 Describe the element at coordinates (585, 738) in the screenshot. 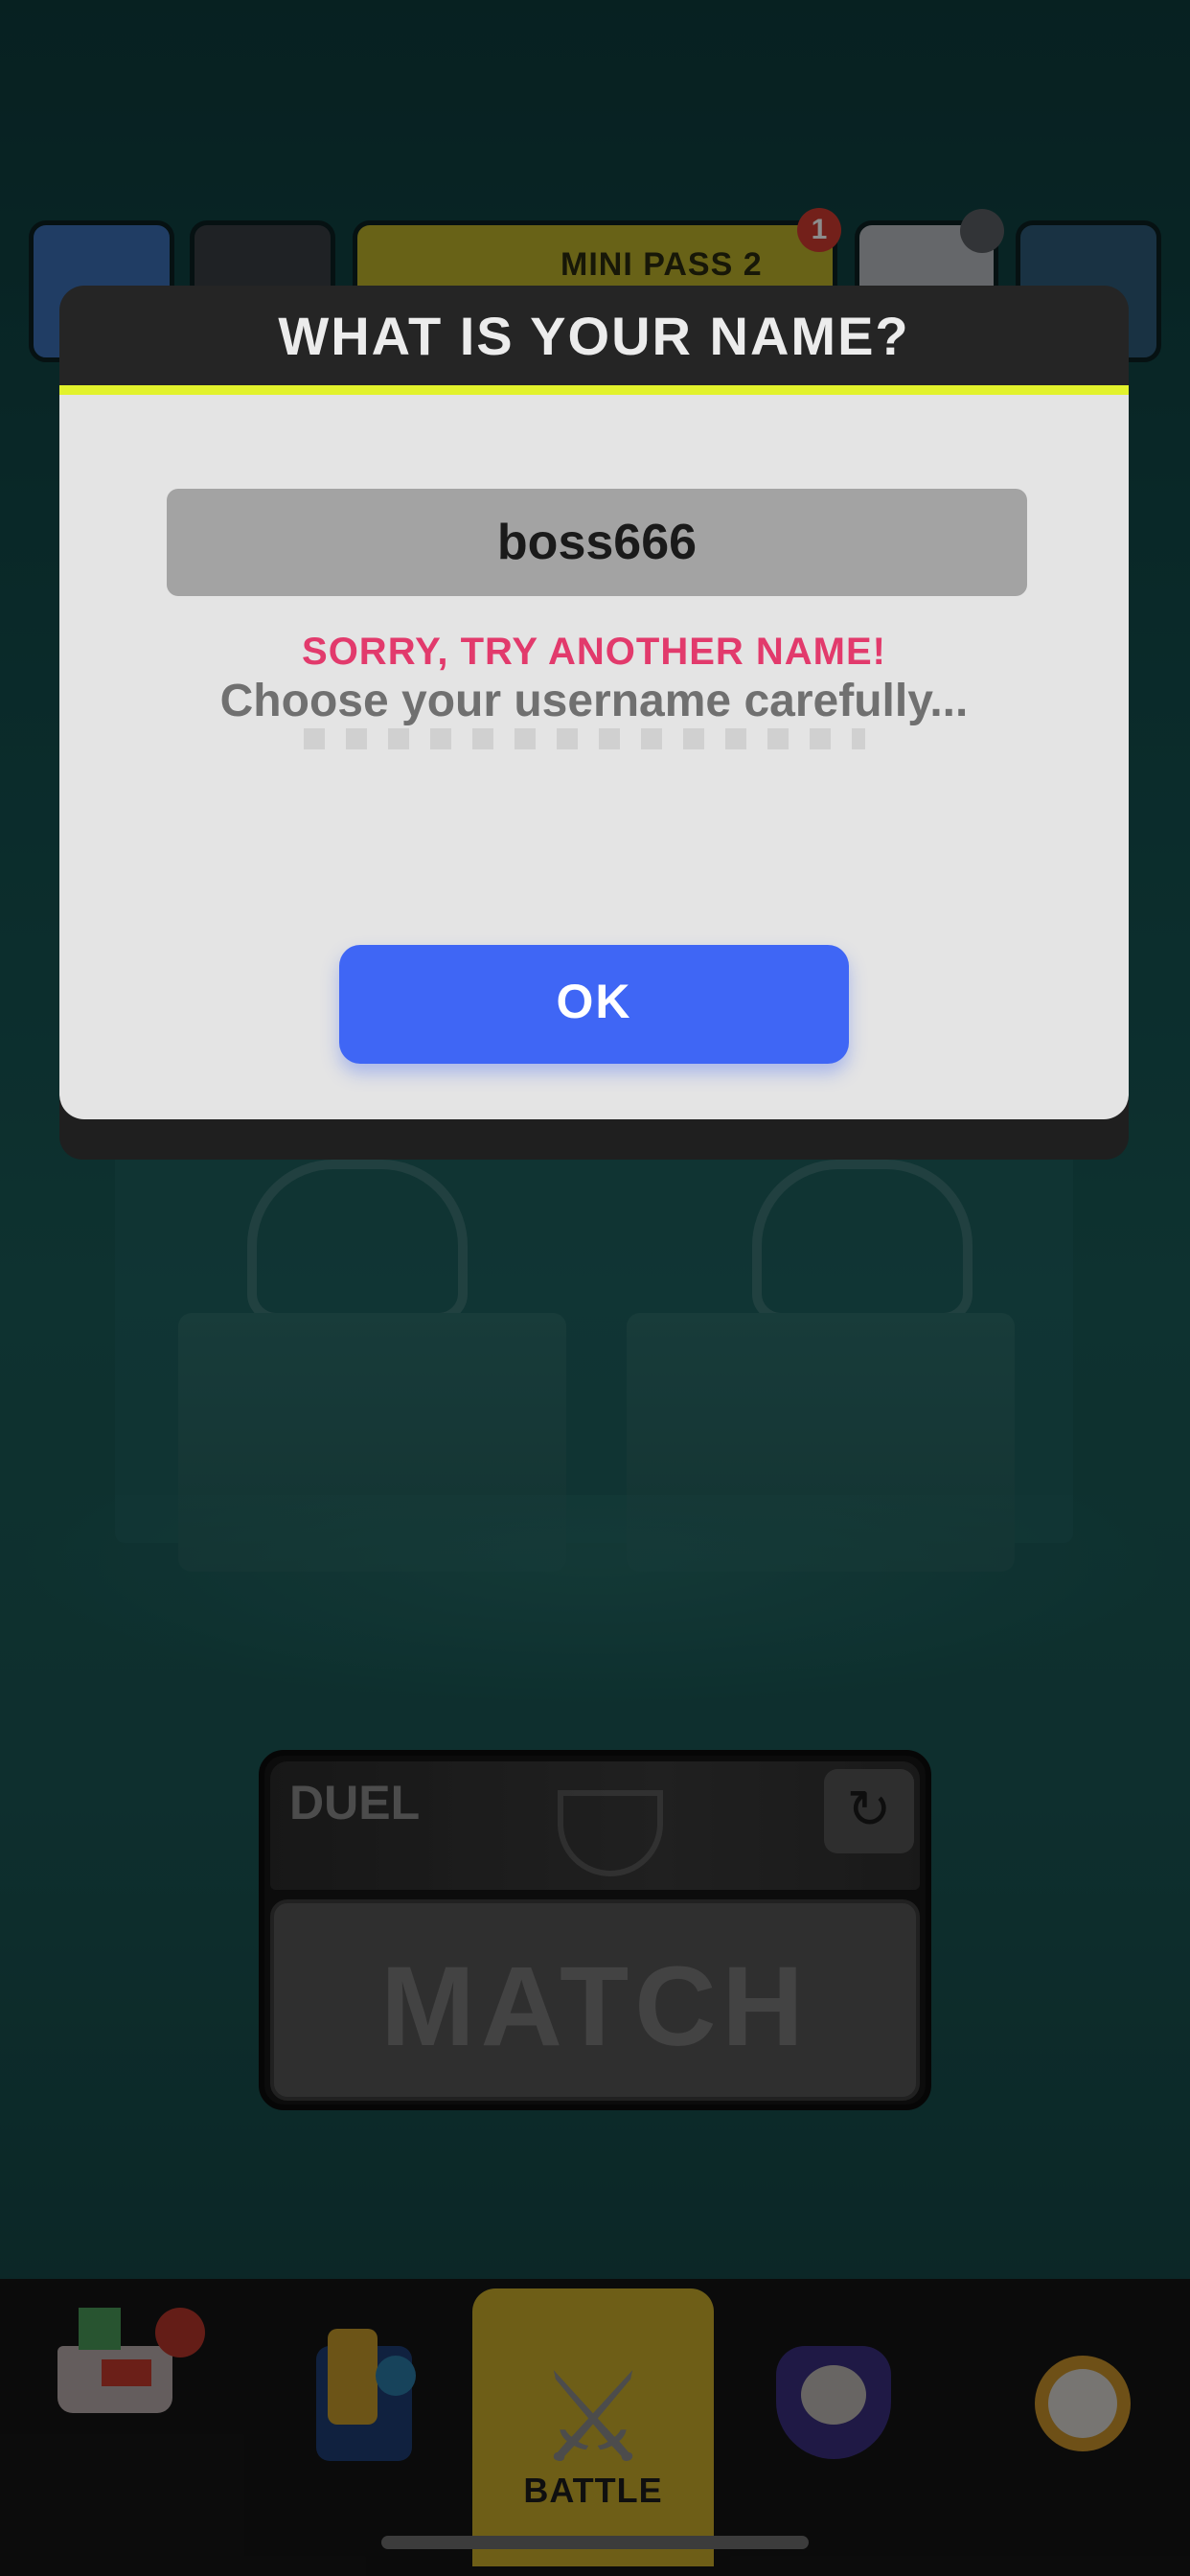

I see `decorative-dashes` at that location.